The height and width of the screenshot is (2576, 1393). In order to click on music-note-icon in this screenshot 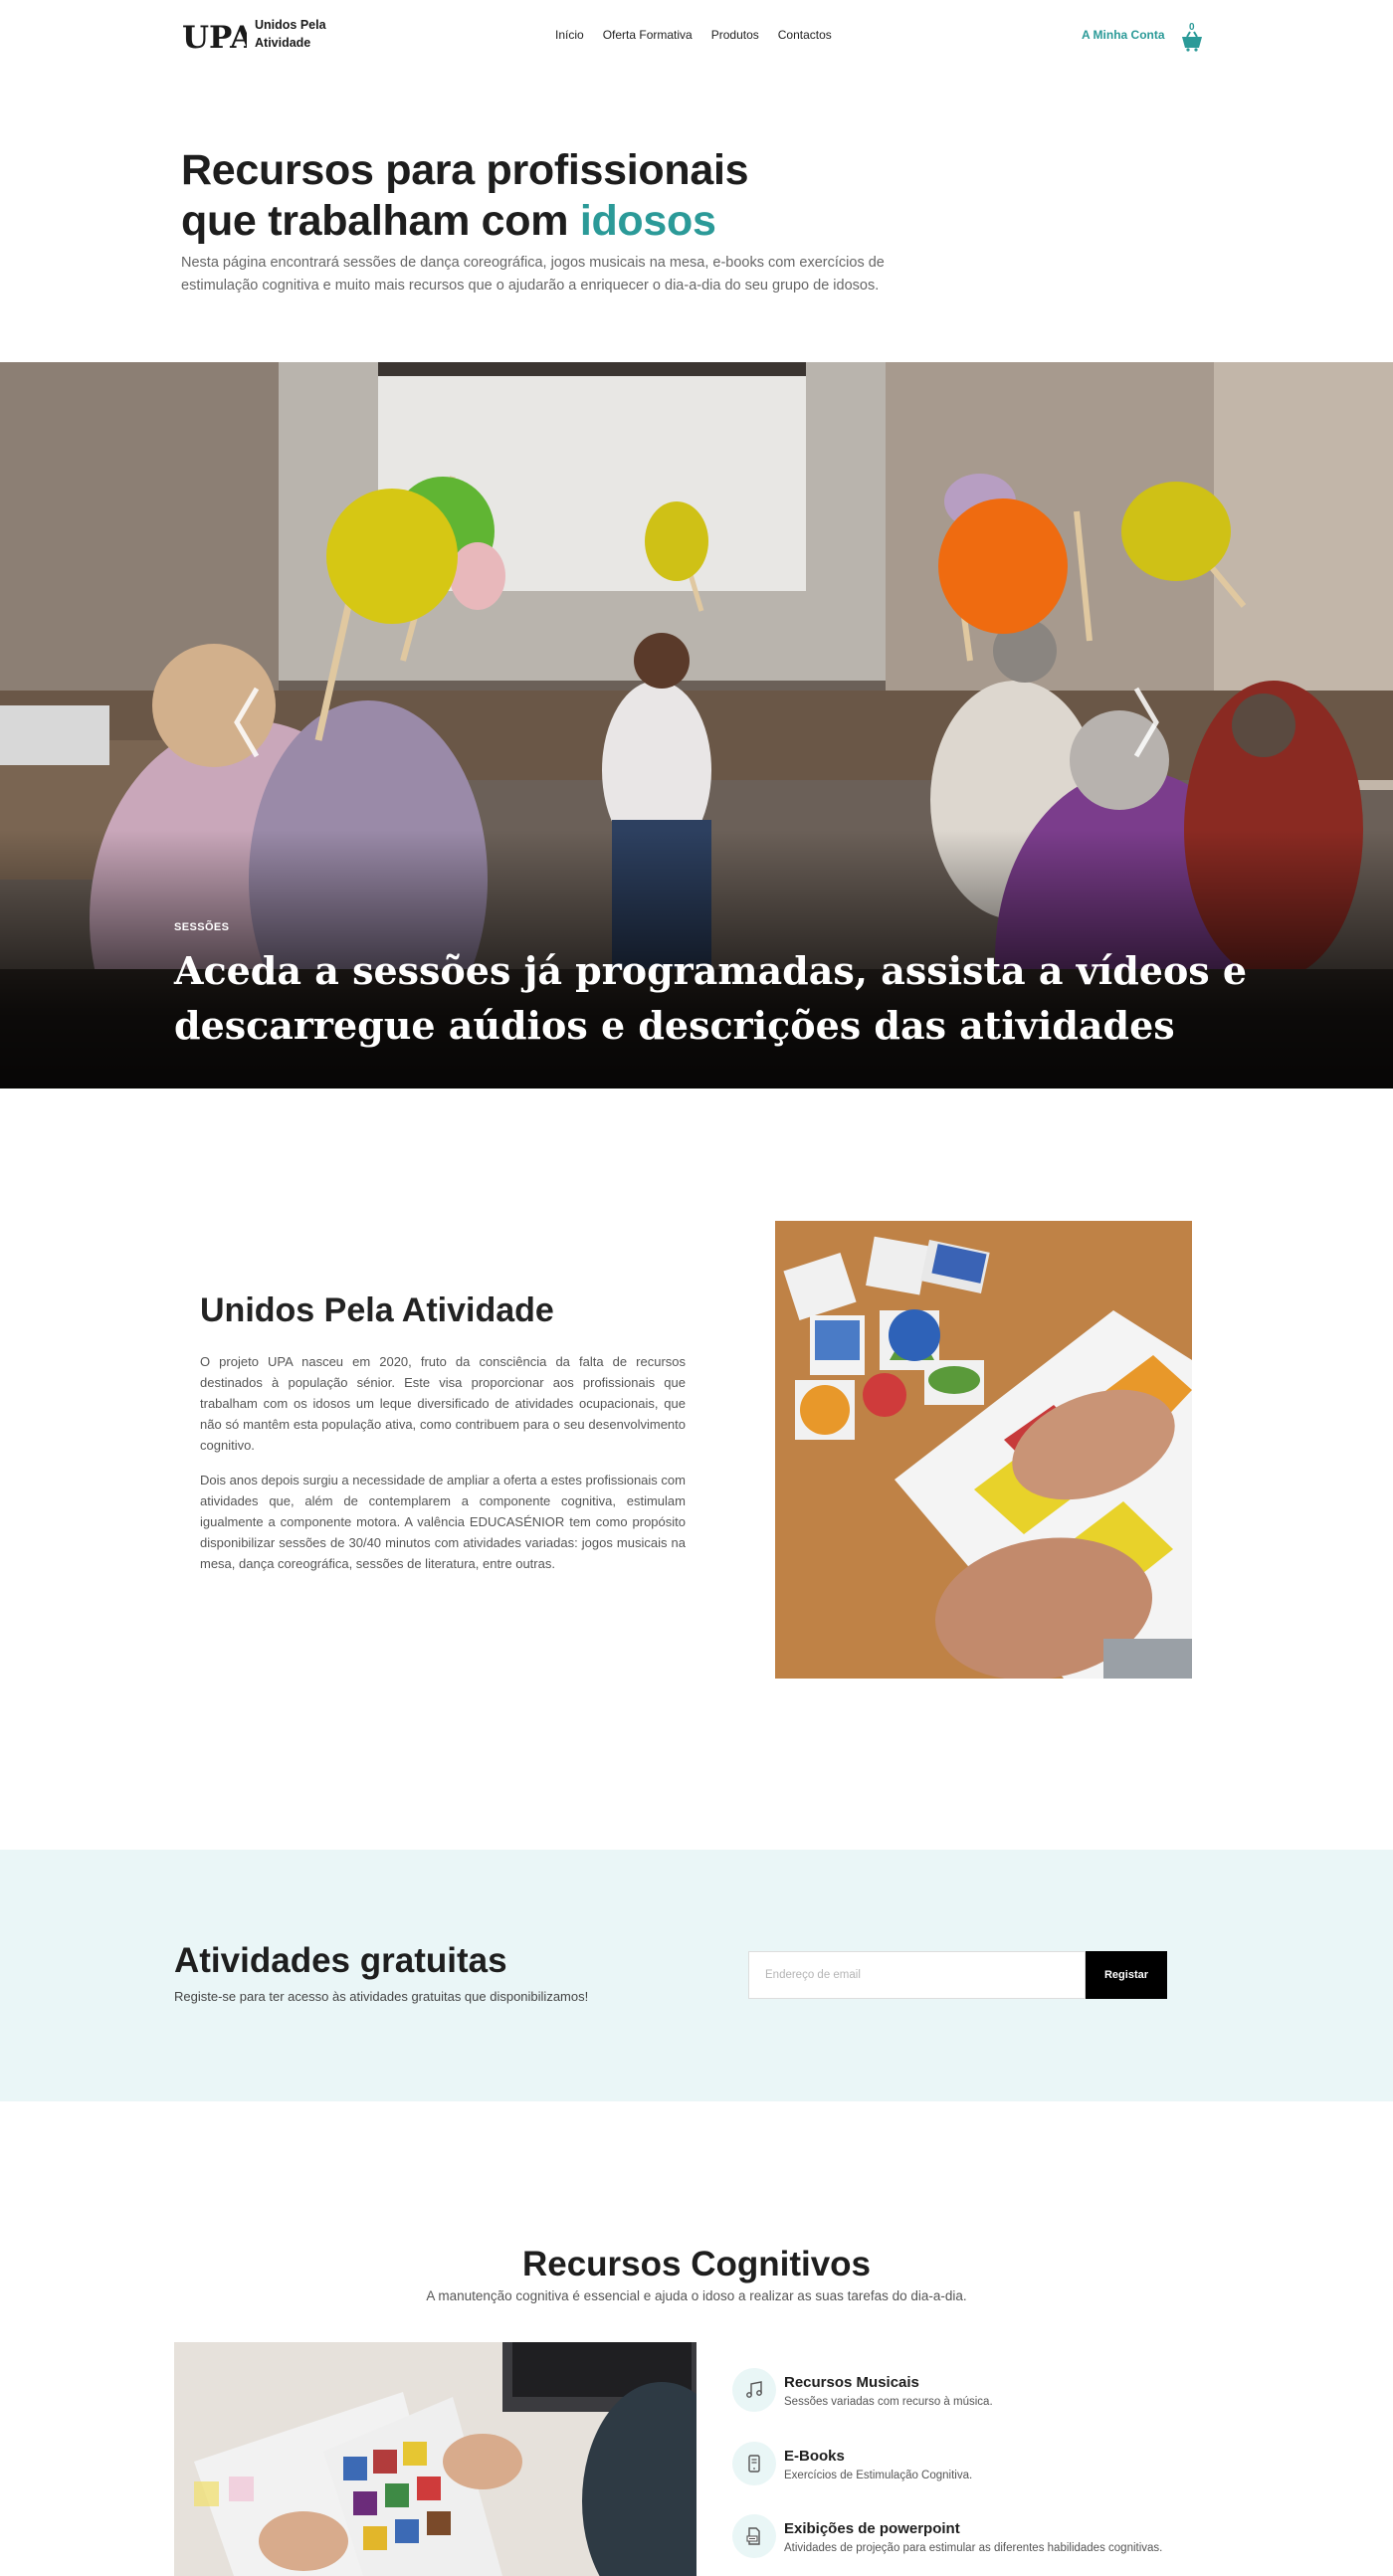, I will do `click(754, 2389)`.